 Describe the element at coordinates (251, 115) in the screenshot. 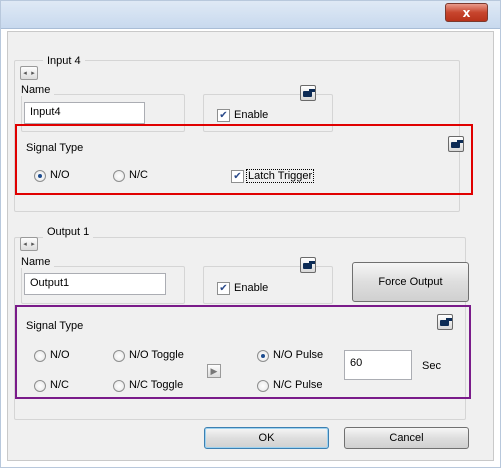

I see `input-enable-label: Enable` at that location.